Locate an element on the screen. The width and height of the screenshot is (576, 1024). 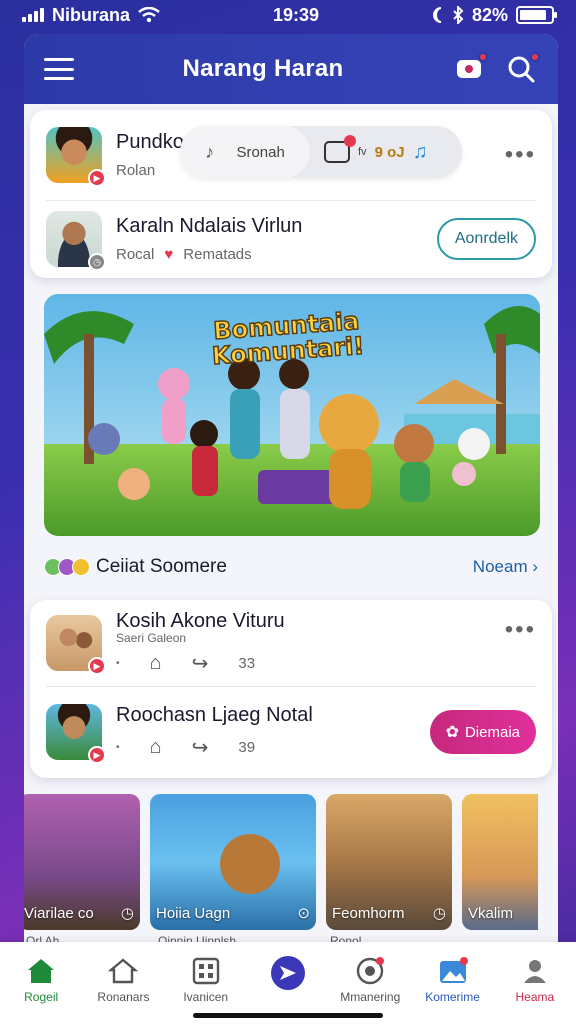
search-icon is located at coordinates (522, 69).